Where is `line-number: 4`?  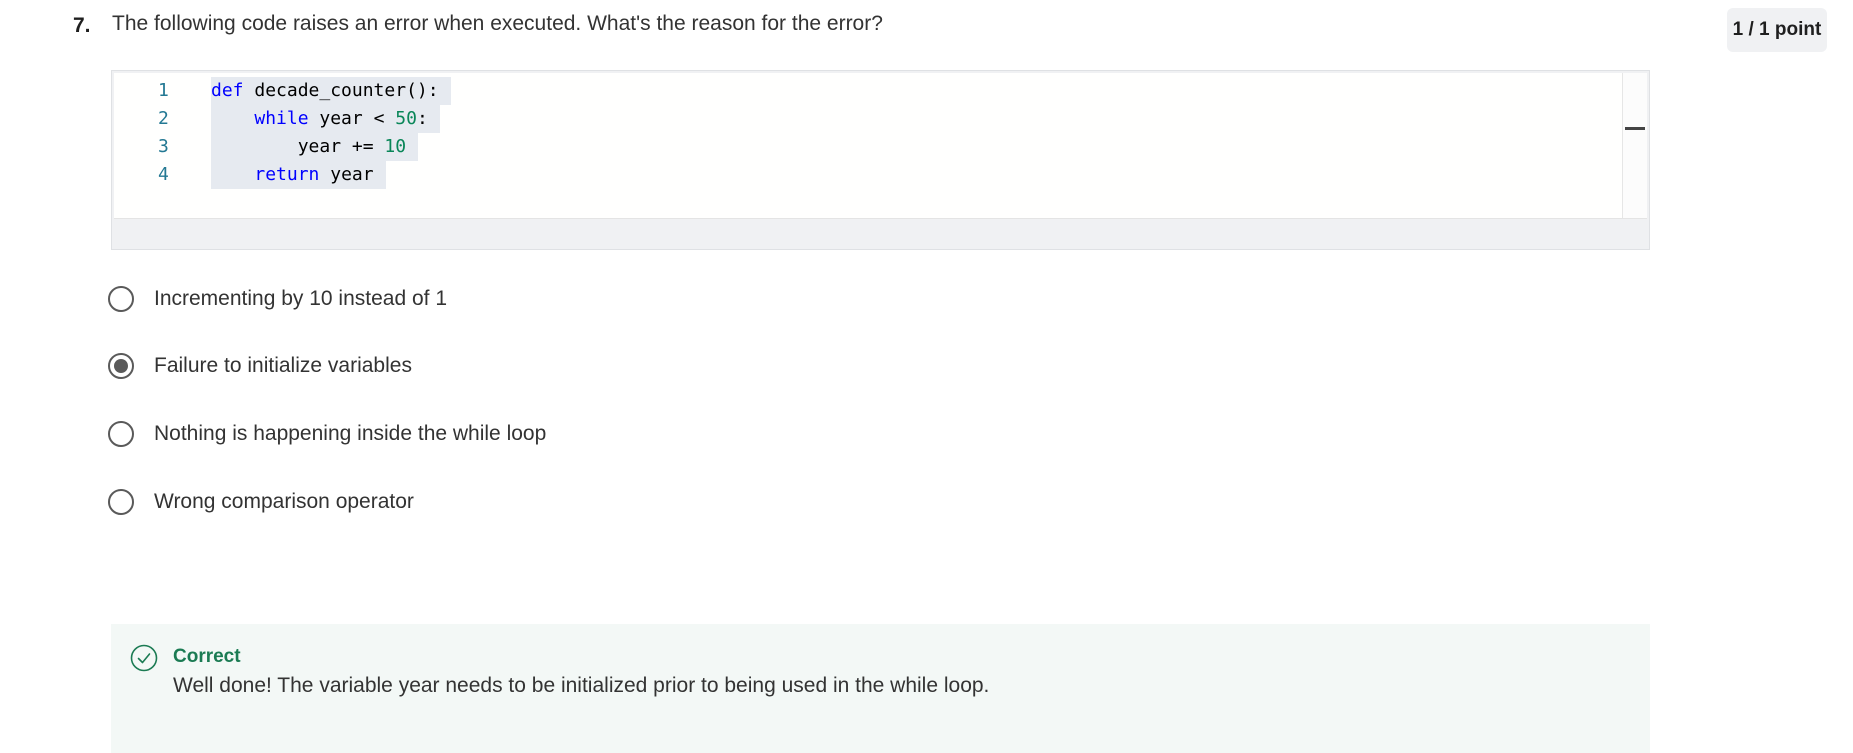
line-number: 4 is located at coordinates (163, 174).